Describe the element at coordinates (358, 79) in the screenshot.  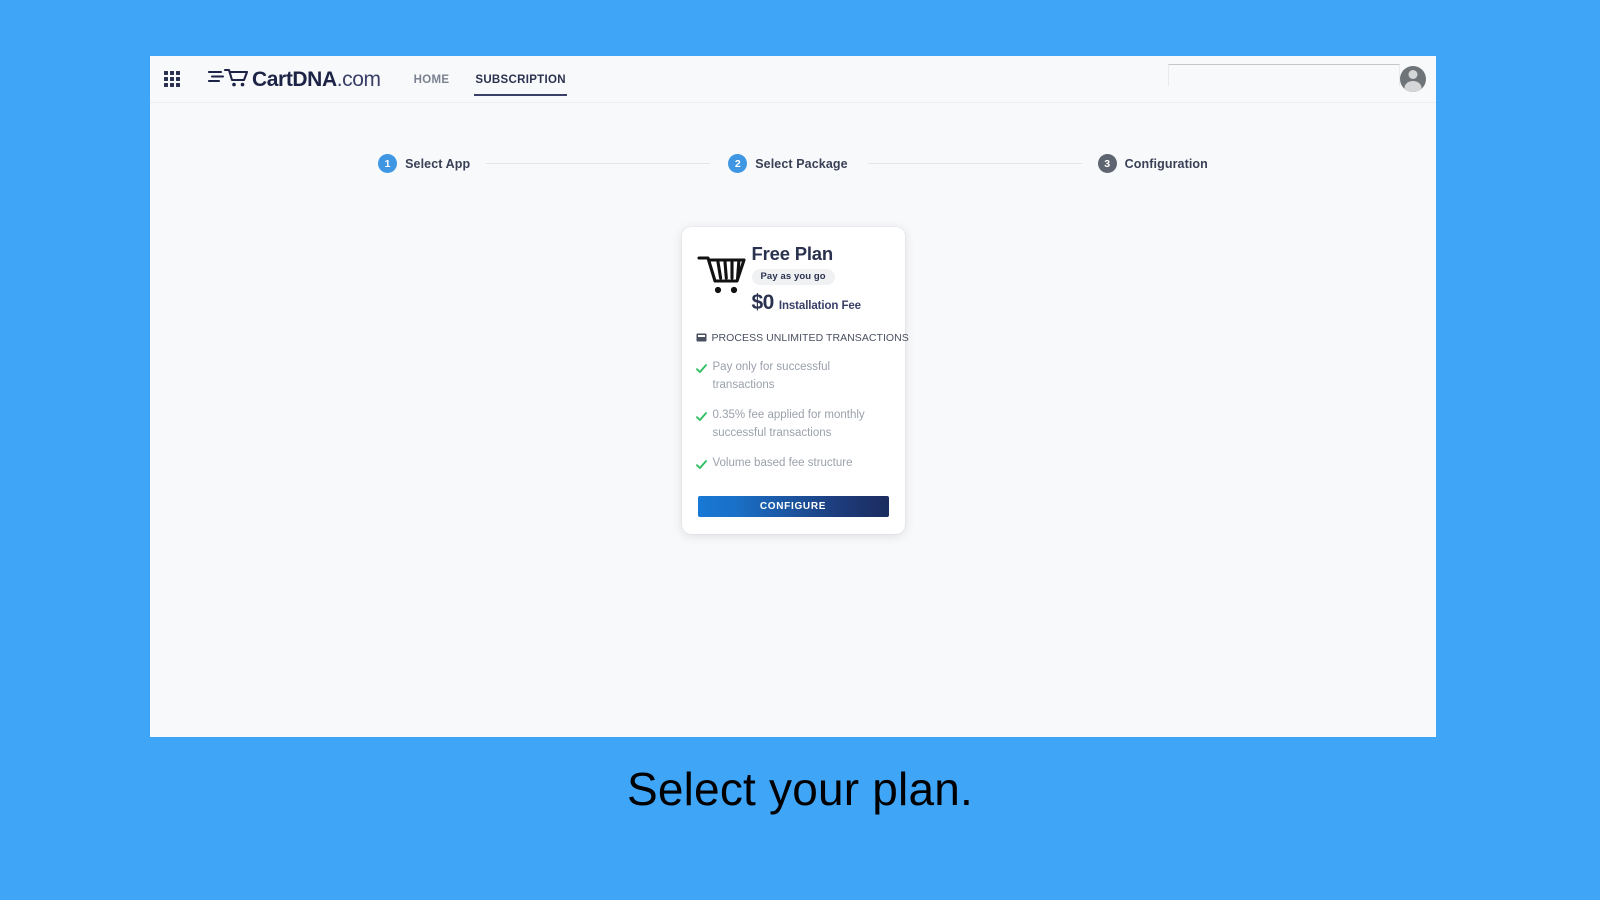
I see `brand-tld: .com` at that location.